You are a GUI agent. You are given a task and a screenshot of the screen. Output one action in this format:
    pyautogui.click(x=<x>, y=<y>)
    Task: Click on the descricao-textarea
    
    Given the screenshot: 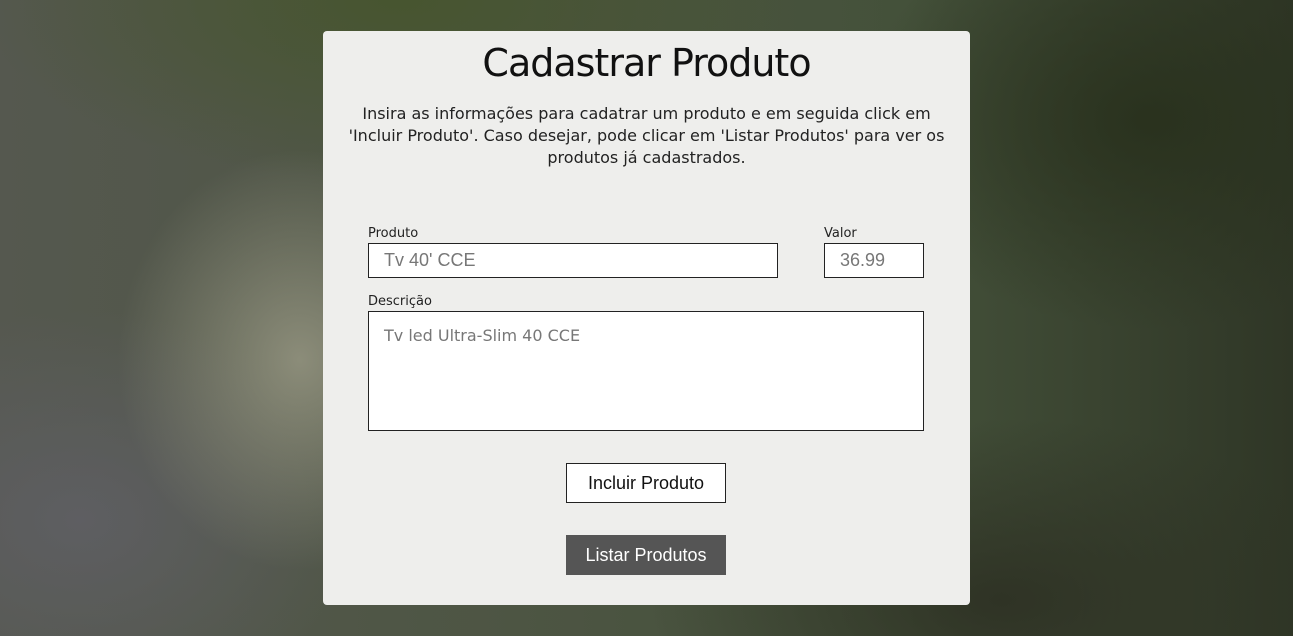 What is the action you would take?
    pyautogui.click(x=646, y=371)
    